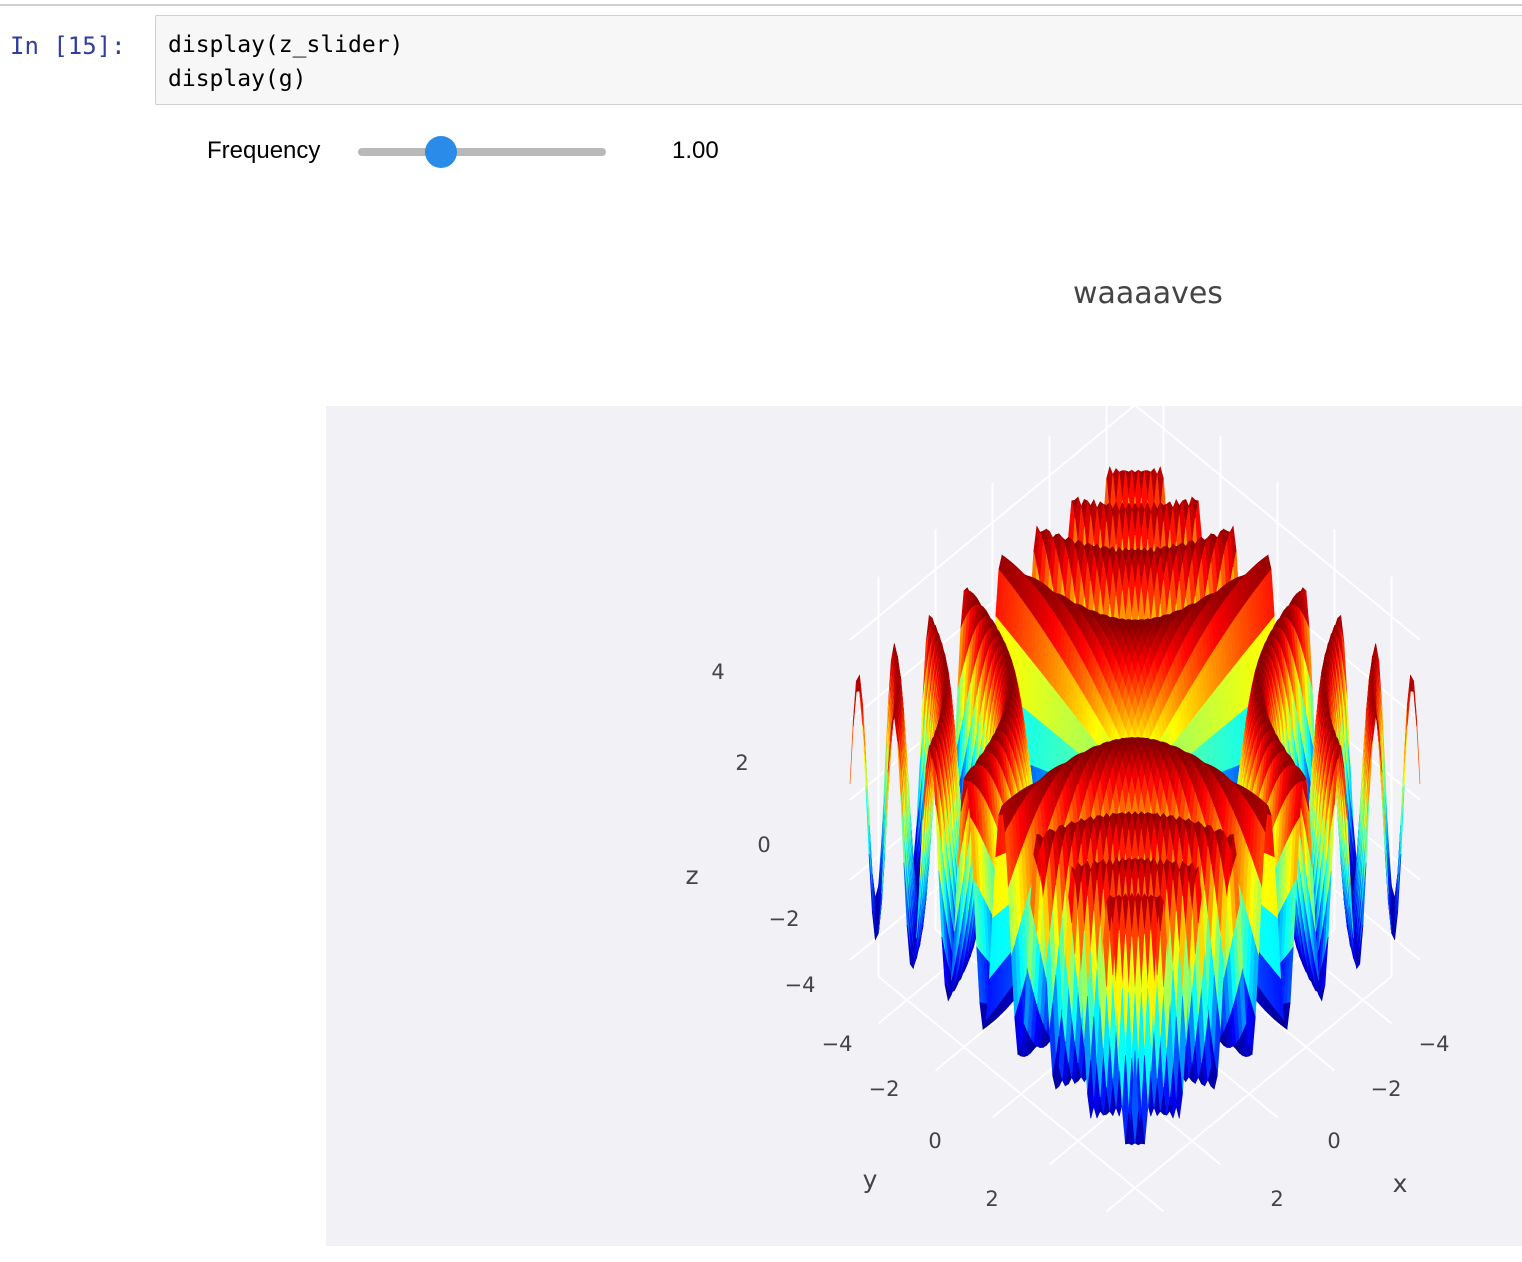 Image resolution: width=1522 pixels, height=1262 pixels. What do you see at coordinates (237, 79) in the screenshot?
I see `code-line-2: display(g)` at bounding box center [237, 79].